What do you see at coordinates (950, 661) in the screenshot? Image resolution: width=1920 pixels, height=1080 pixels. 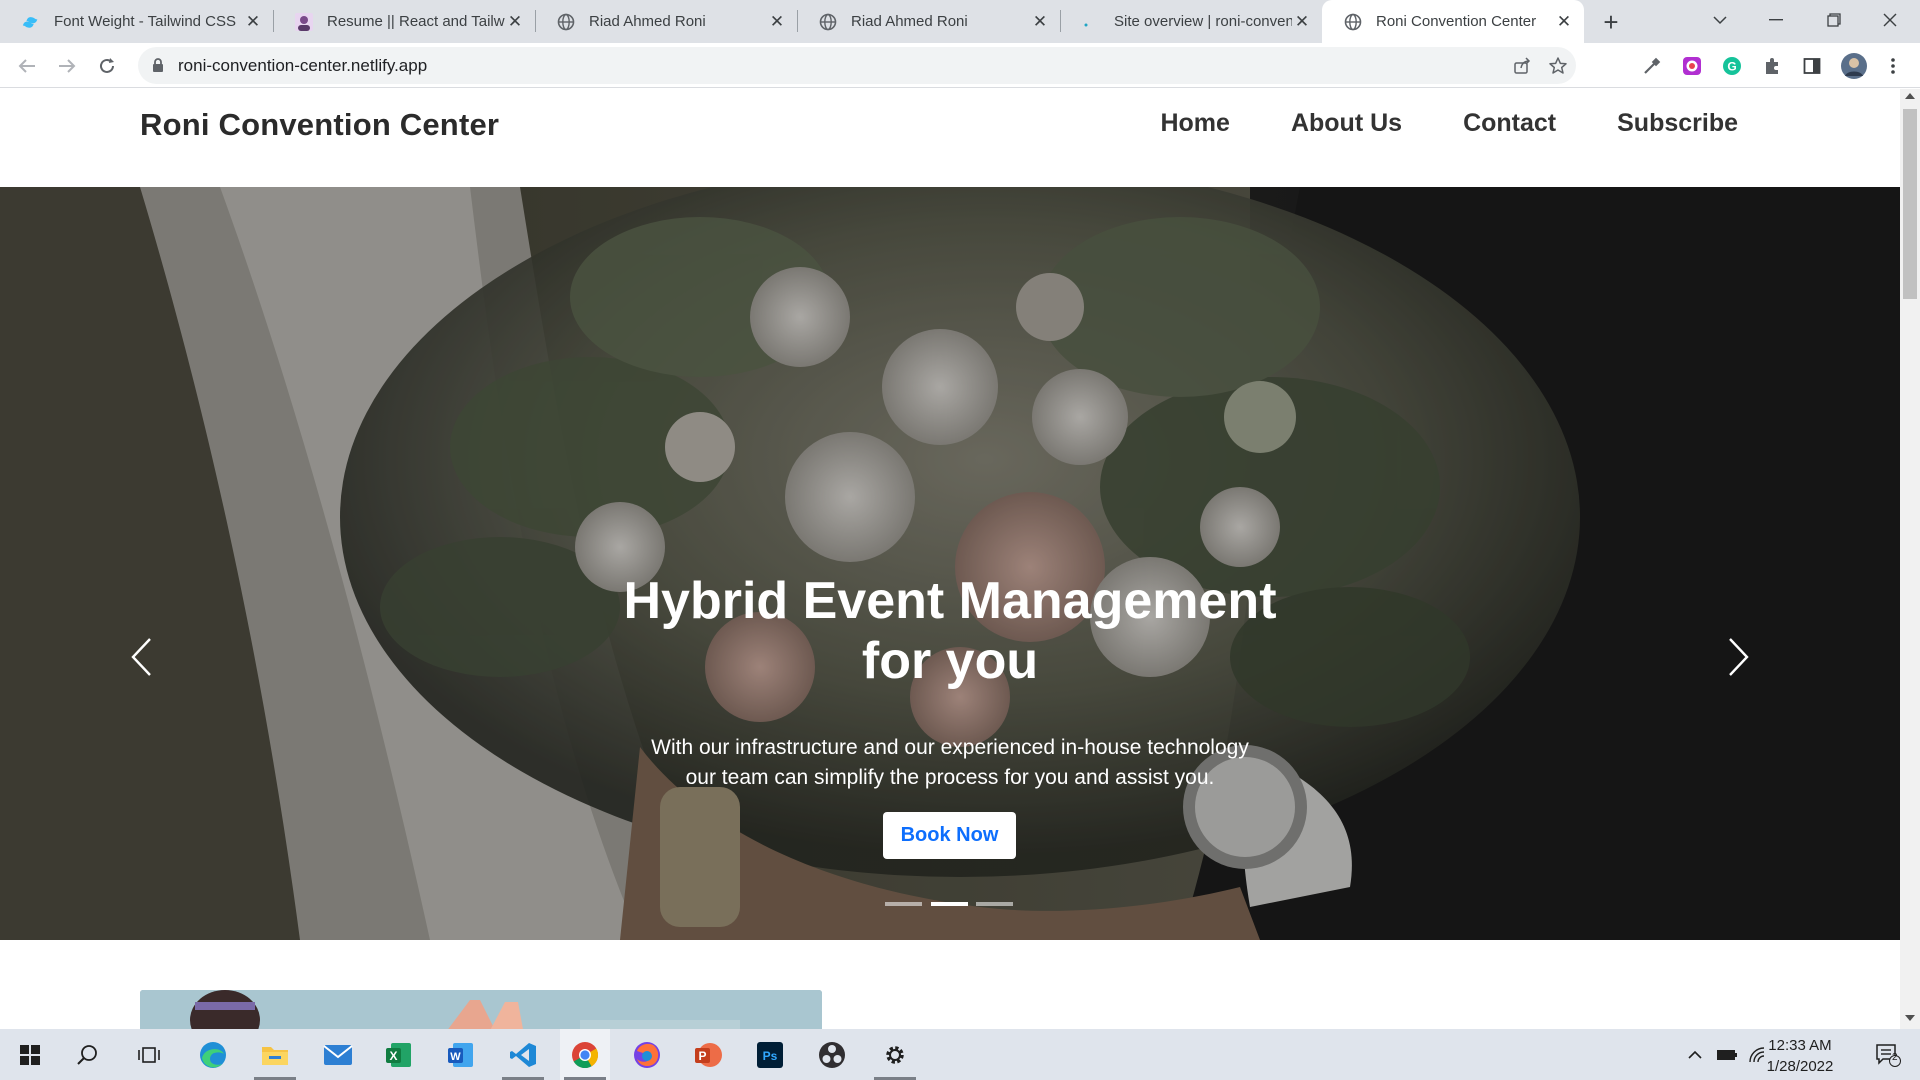 I see `hero-title-line-2: for you` at bounding box center [950, 661].